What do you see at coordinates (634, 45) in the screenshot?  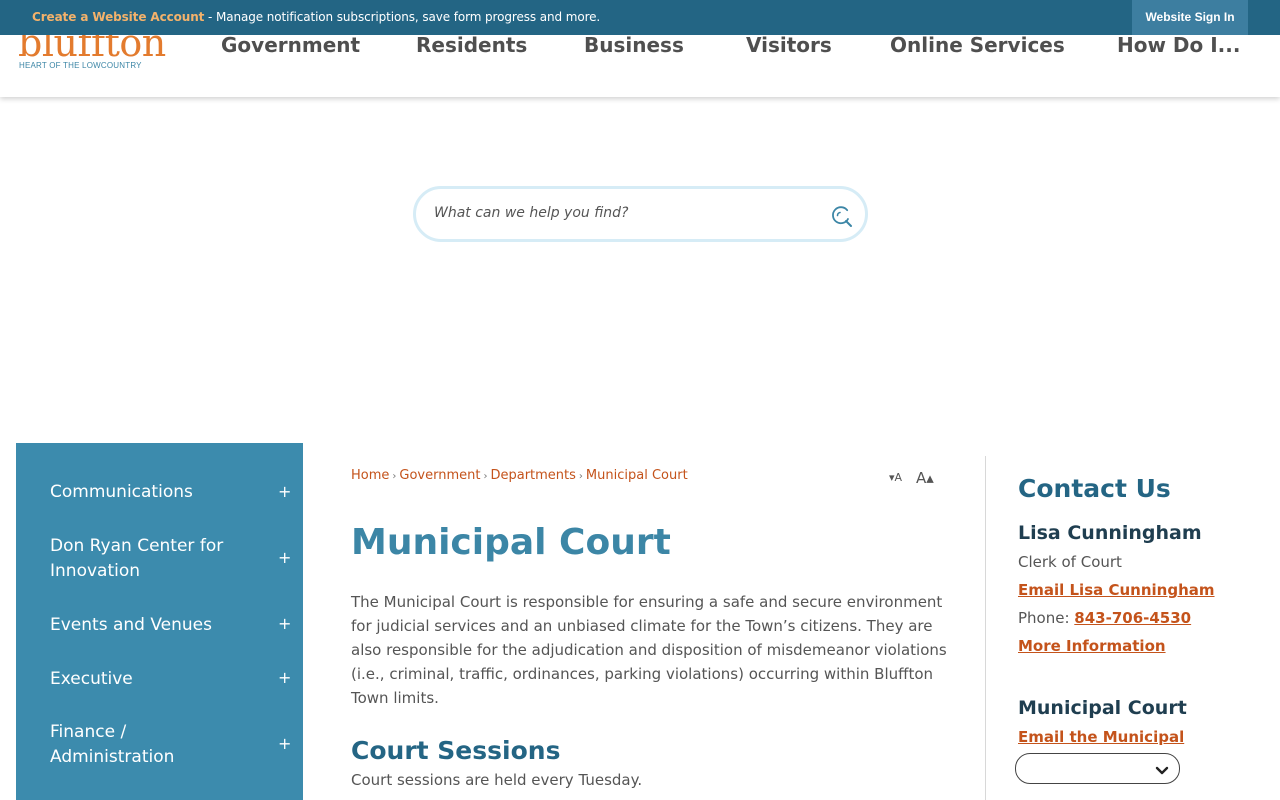 I see `nav-business: Business` at bounding box center [634, 45].